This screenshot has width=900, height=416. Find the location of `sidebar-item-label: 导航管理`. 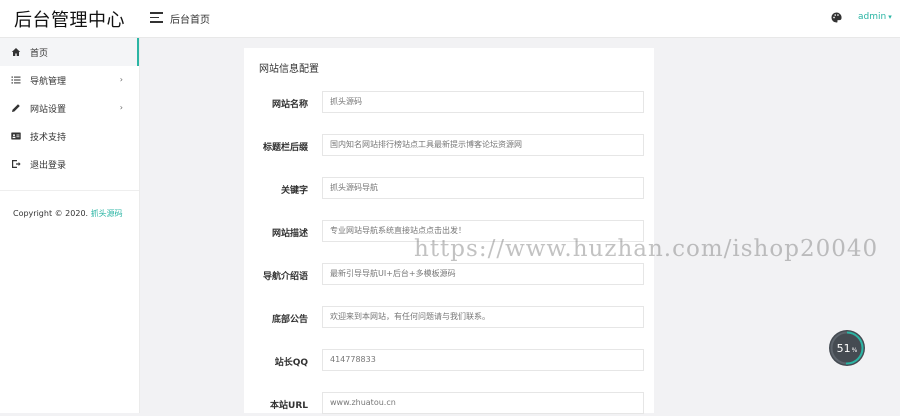

sidebar-item-label: 导航管理 is located at coordinates (48, 81).